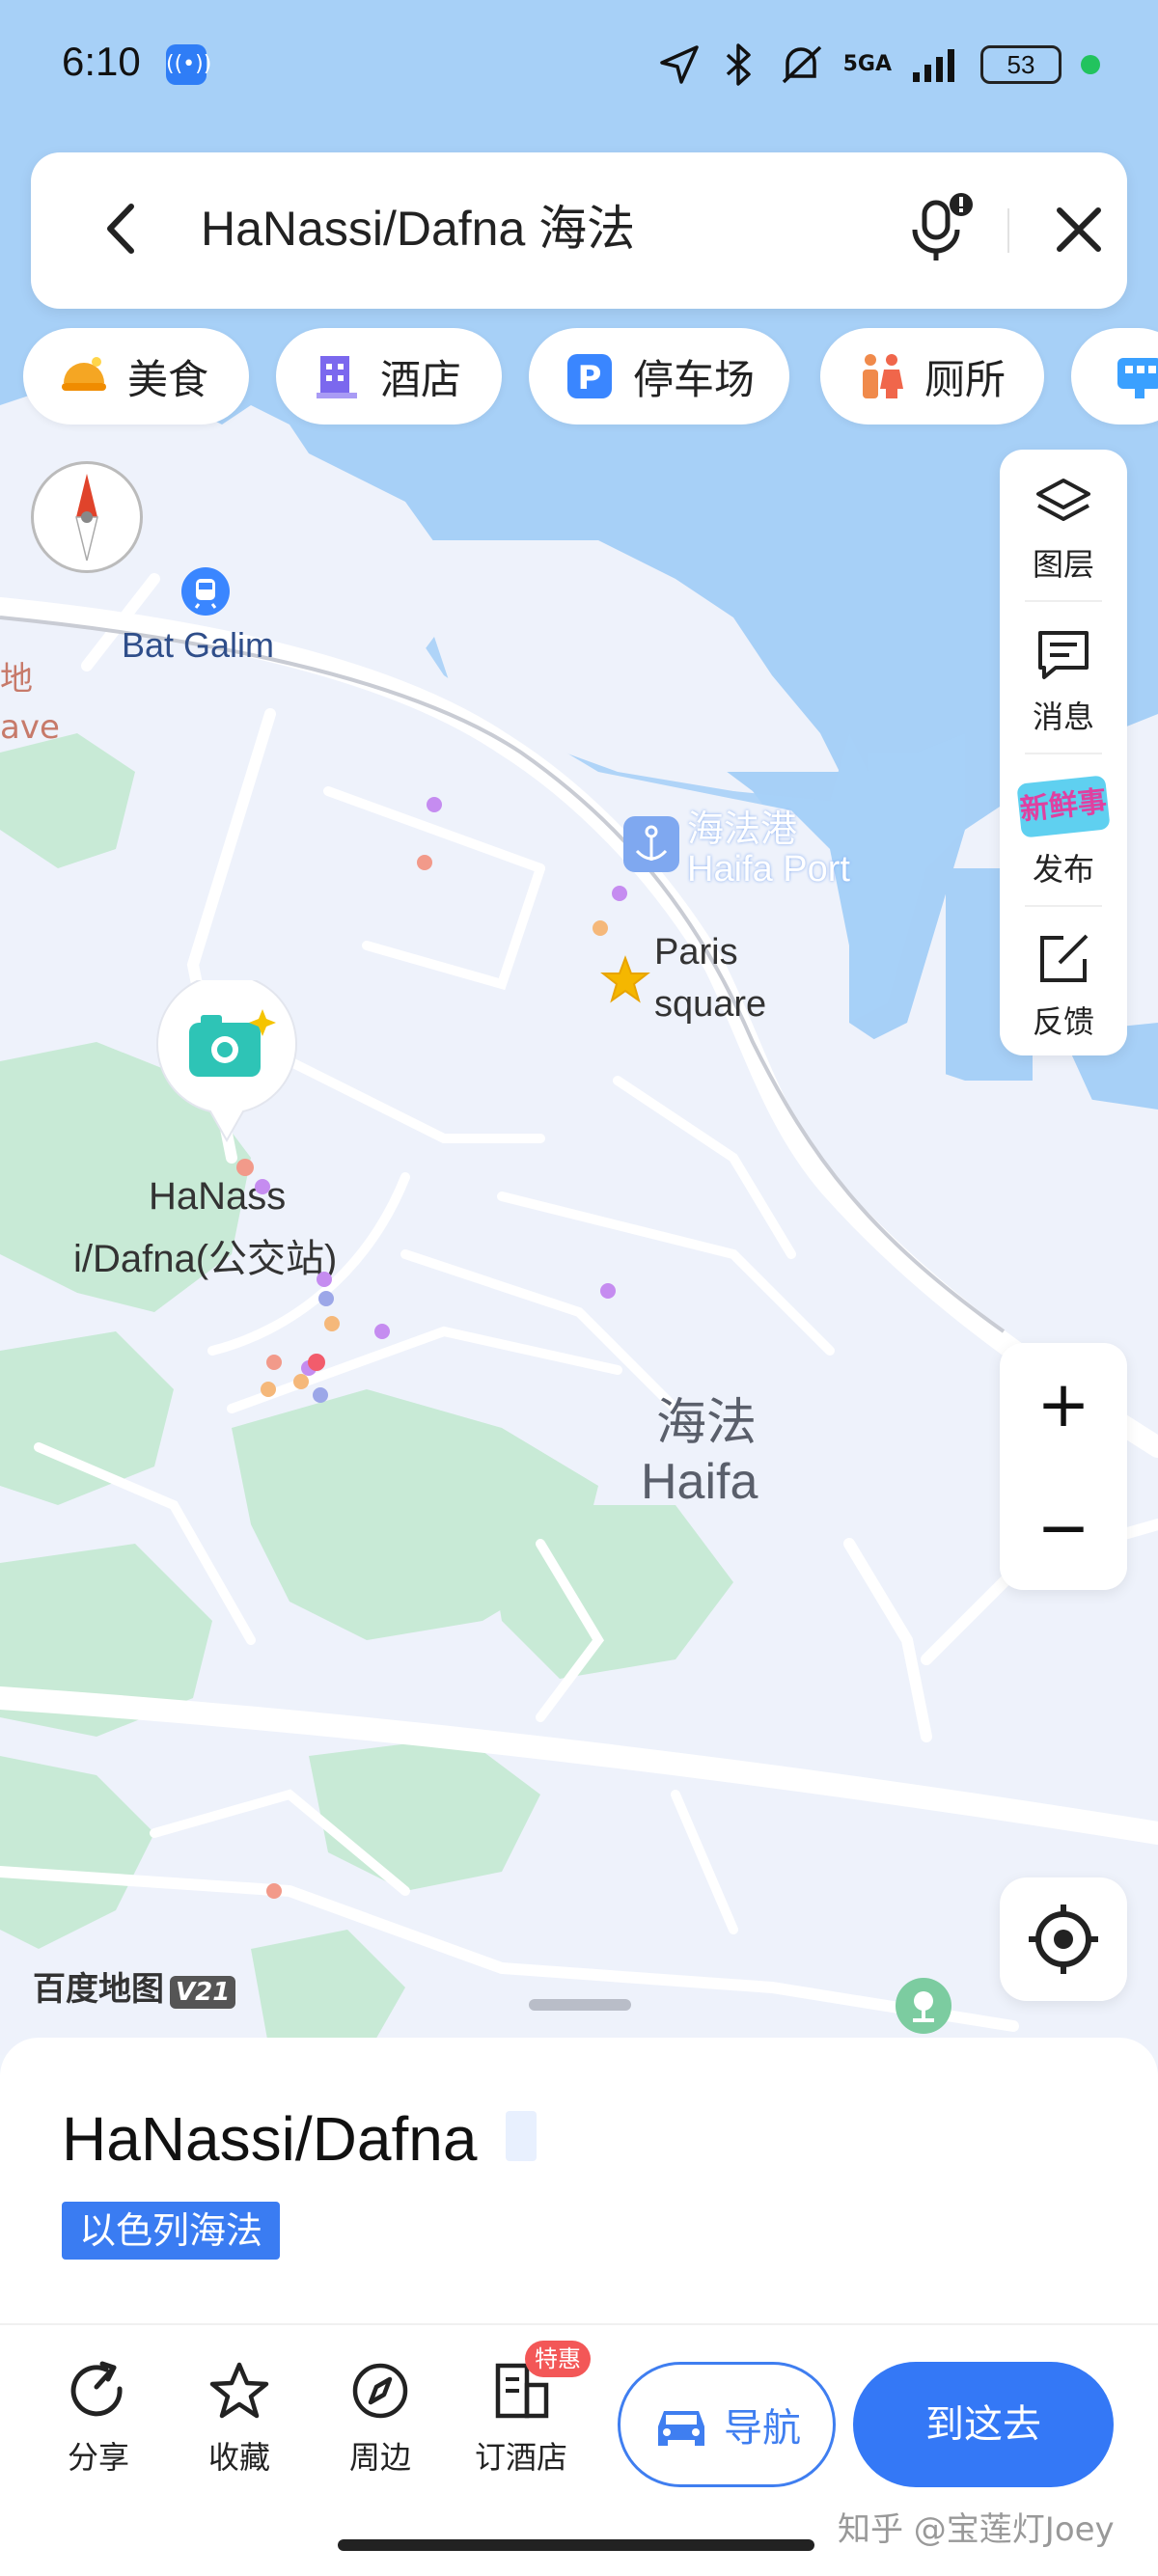 This screenshot has height=2576, width=1158. I want to click on locate-me-button, so click(1063, 1939).